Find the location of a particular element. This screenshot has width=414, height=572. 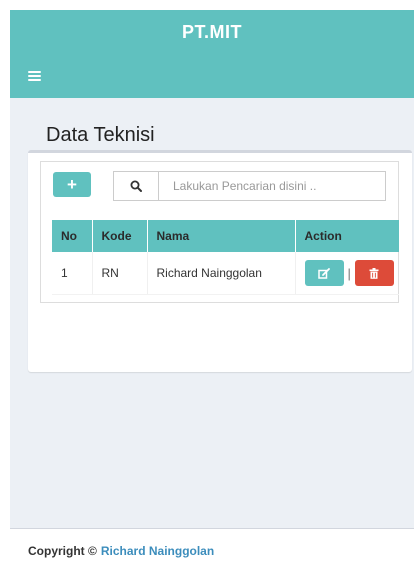

copyright-label: Copyright © is located at coordinates (62, 550).